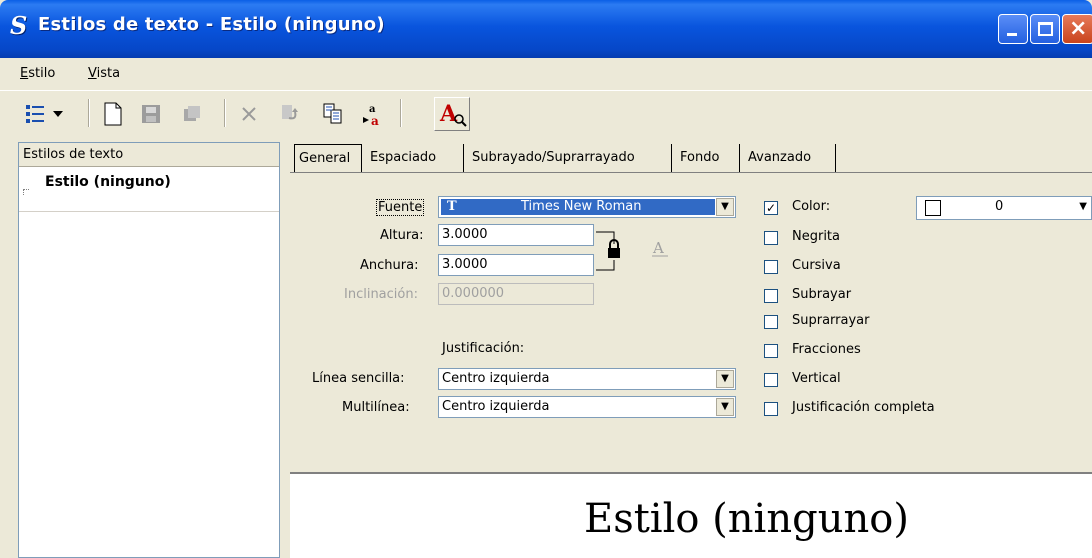 Image resolution: width=1092 pixels, height=558 pixels. Describe the element at coordinates (816, 378) in the screenshot. I see `vertical-label: Vertical` at that location.